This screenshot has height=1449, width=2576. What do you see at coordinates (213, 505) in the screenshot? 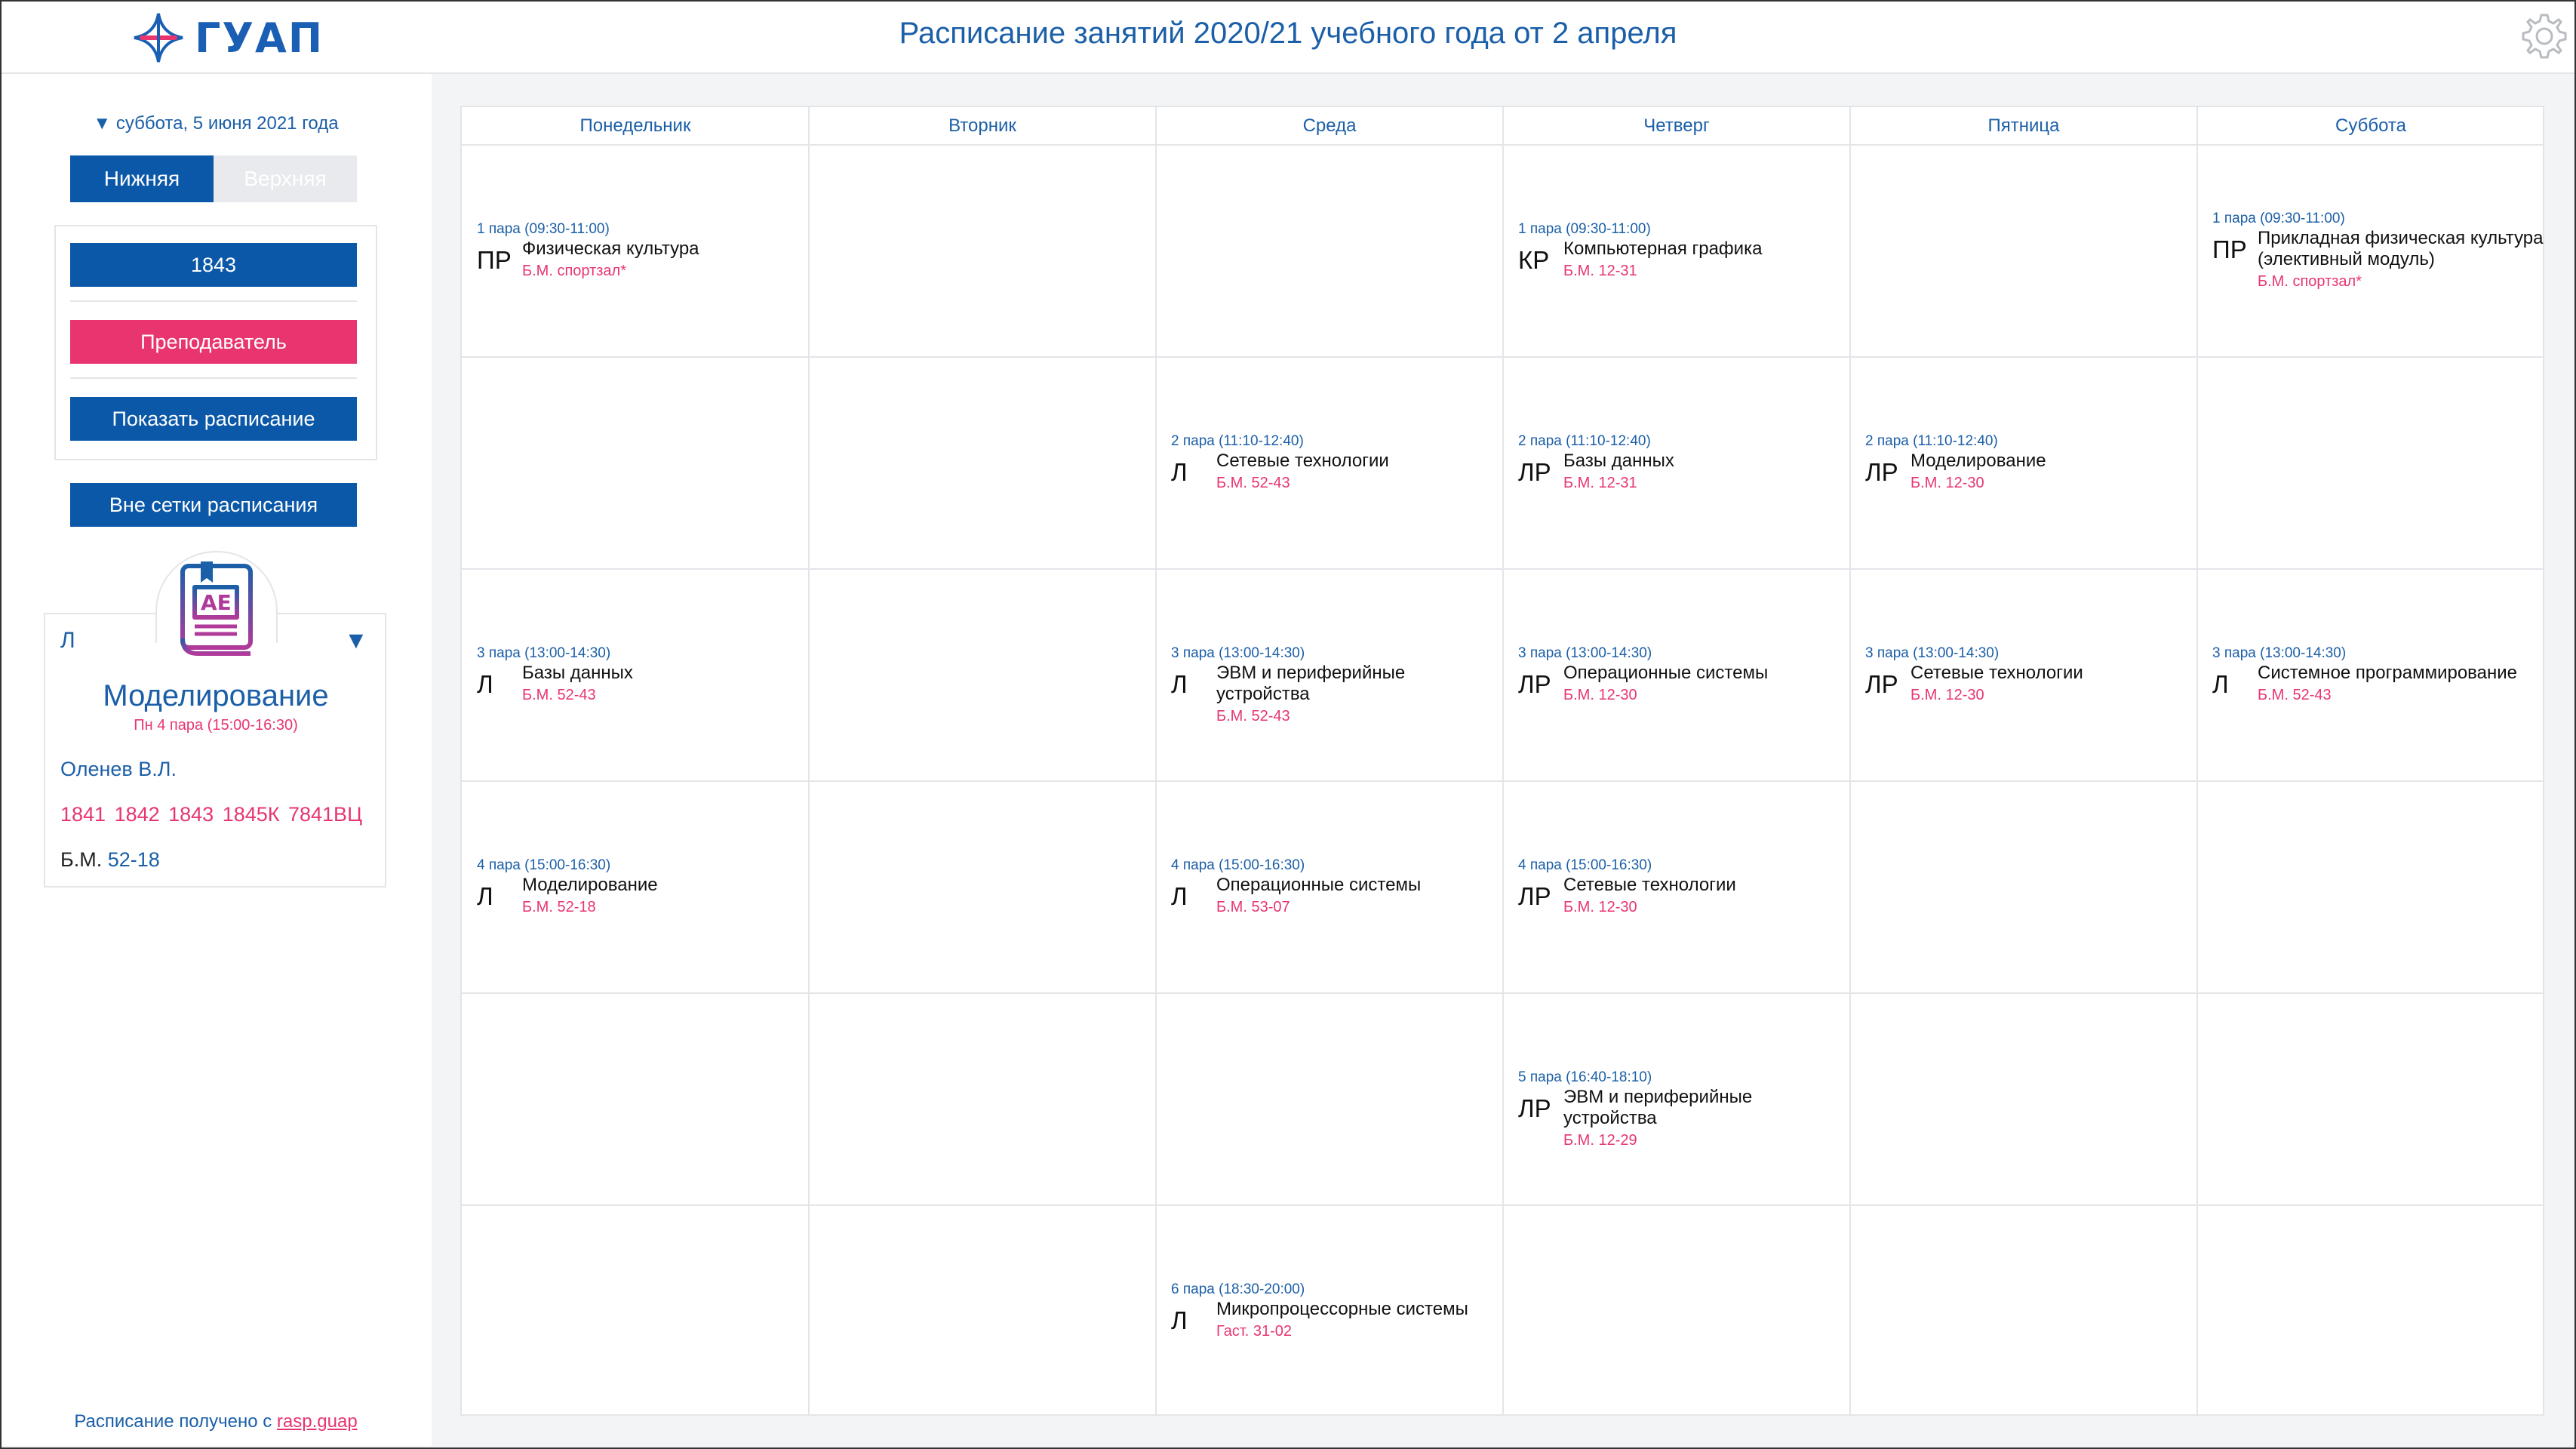
I see `off-grid-button: Вне сетки расписания` at bounding box center [213, 505].